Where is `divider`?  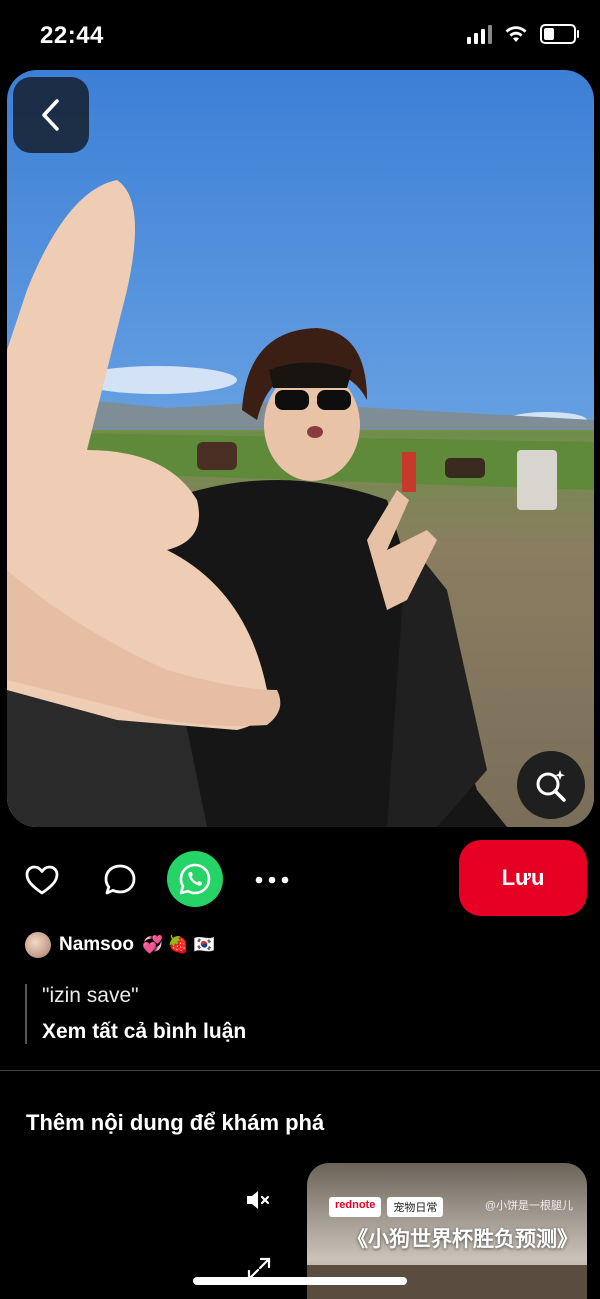 divider is located at coordinates (300, 1070).